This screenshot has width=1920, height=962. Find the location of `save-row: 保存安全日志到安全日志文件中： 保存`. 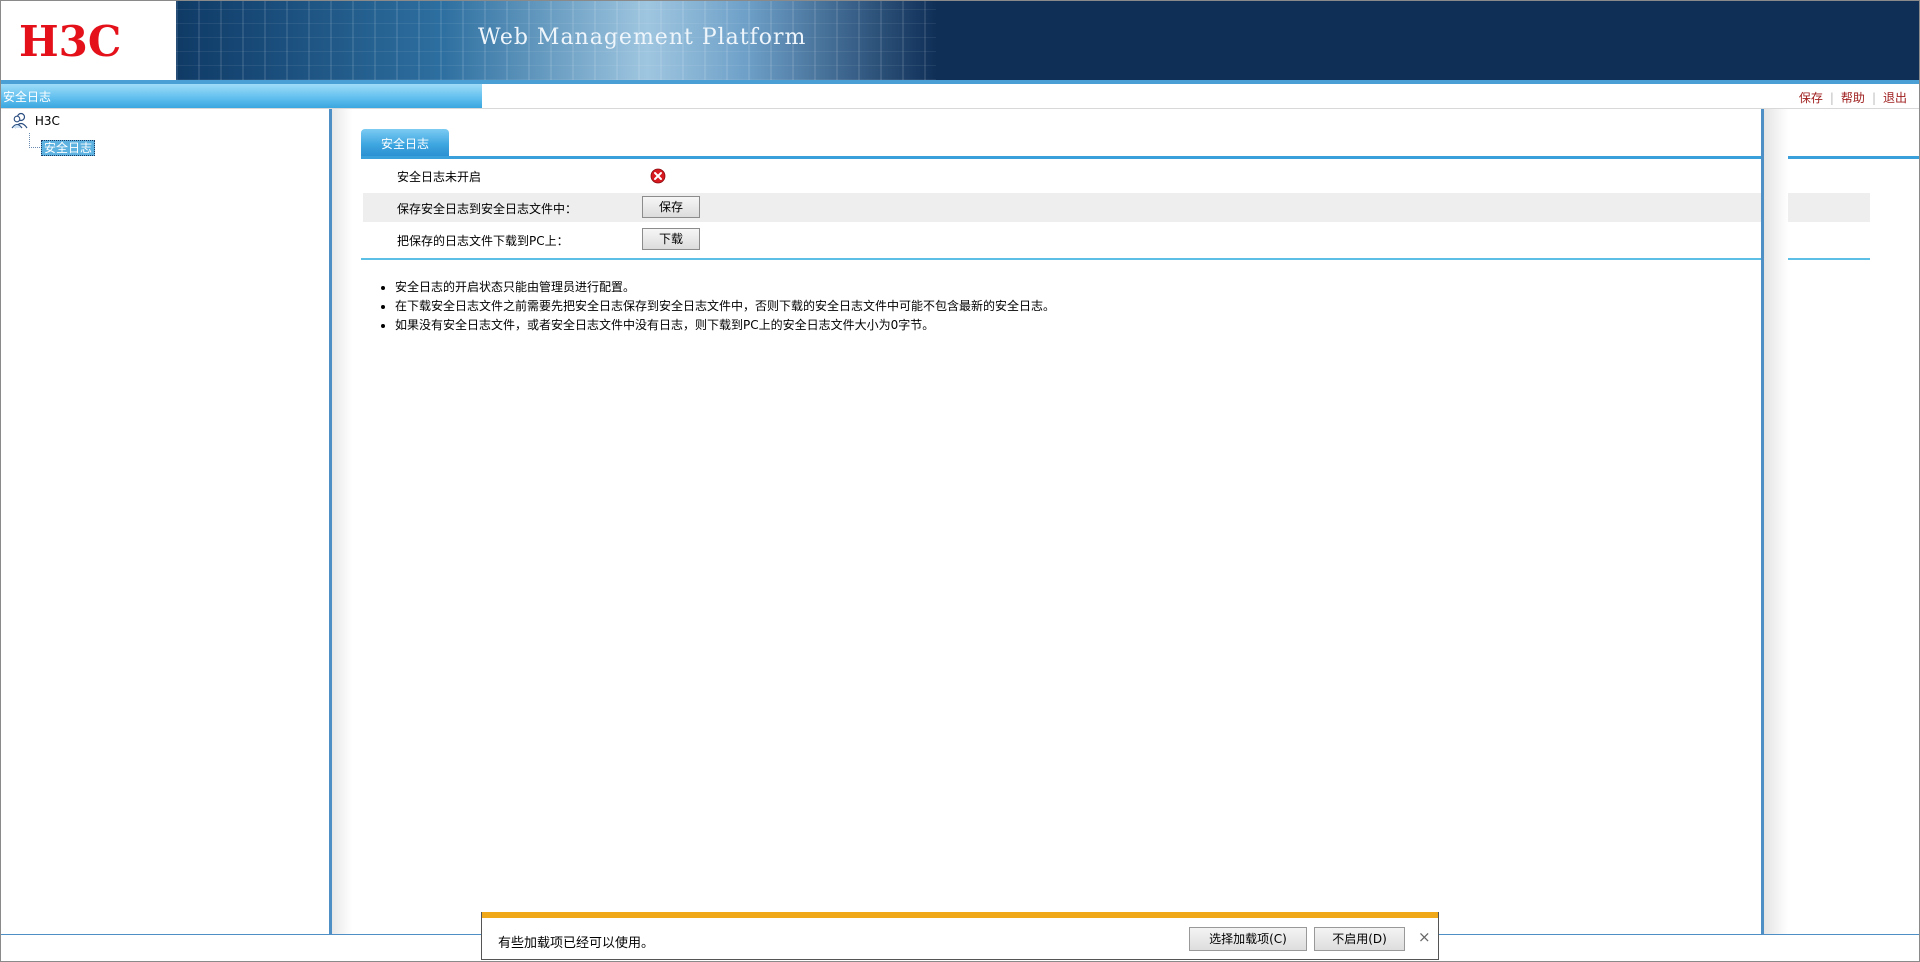

save-row: 保存安全日志到安全日志文件中： 保存 is located at coordinates (1116, 207).